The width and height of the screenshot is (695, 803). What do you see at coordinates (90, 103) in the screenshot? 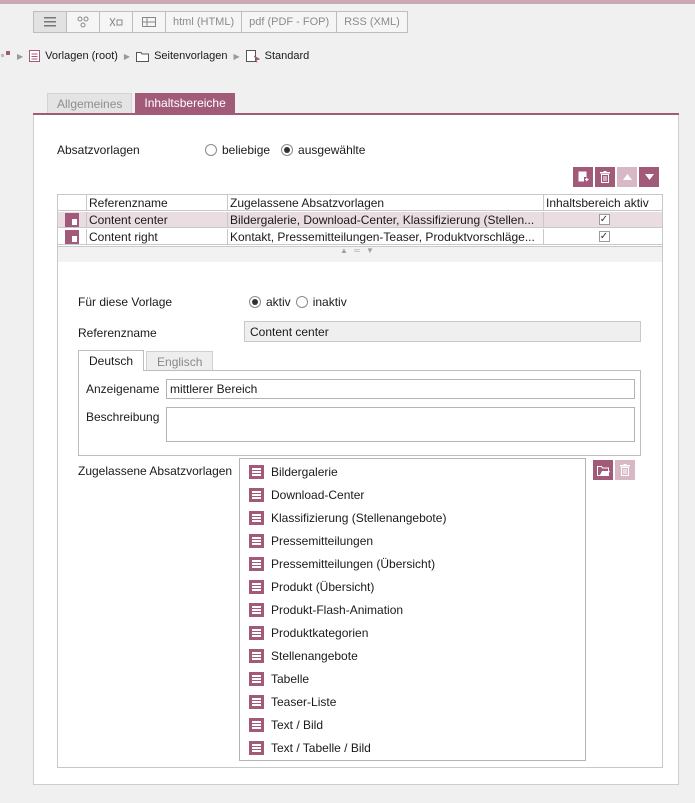
I see `tab-allgemeines: Allgemeines` at bounding box center [90, 103].